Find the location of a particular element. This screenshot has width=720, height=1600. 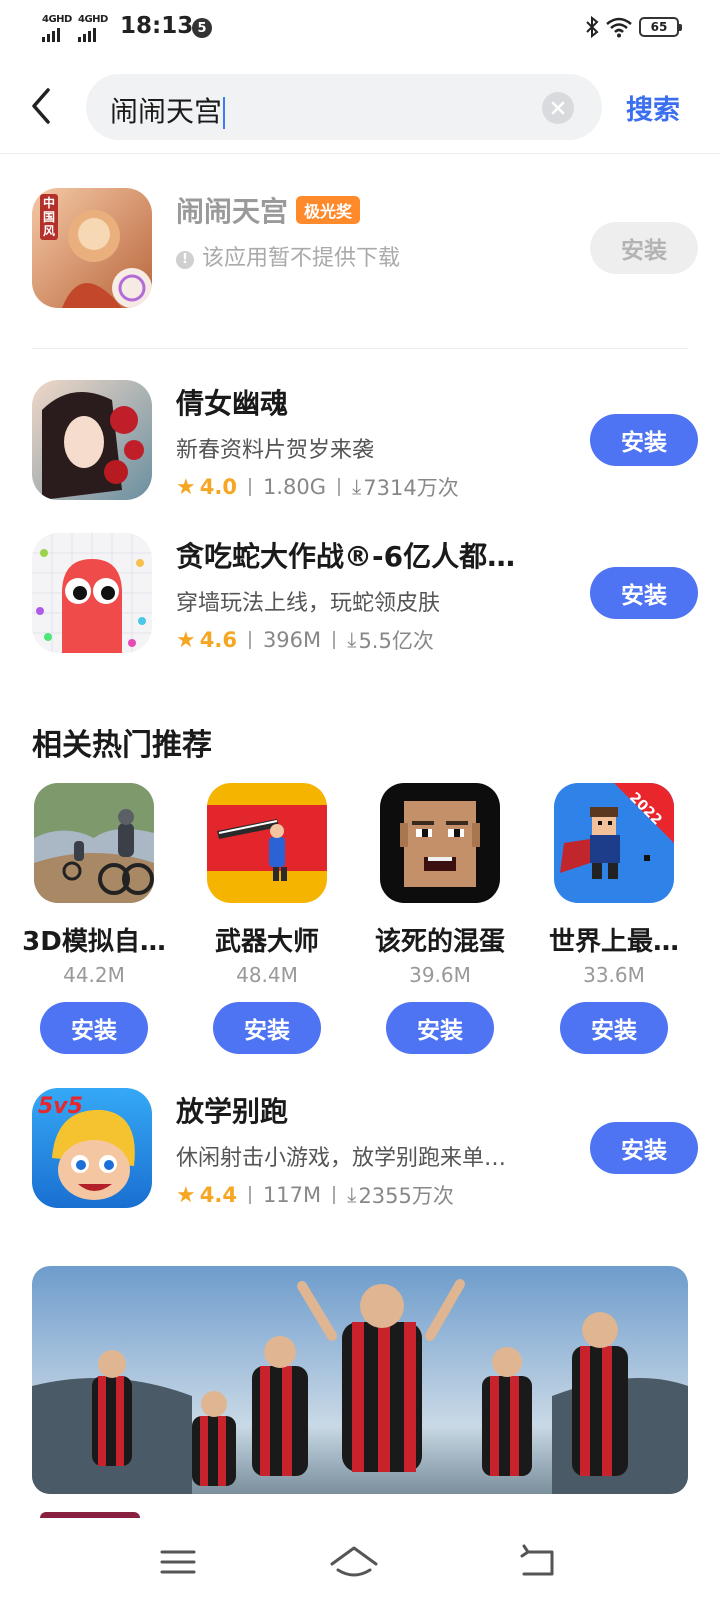

app-meta: ★ 4.4 117M ⤓ 2355万次 is located at coordinates (315, 1195).